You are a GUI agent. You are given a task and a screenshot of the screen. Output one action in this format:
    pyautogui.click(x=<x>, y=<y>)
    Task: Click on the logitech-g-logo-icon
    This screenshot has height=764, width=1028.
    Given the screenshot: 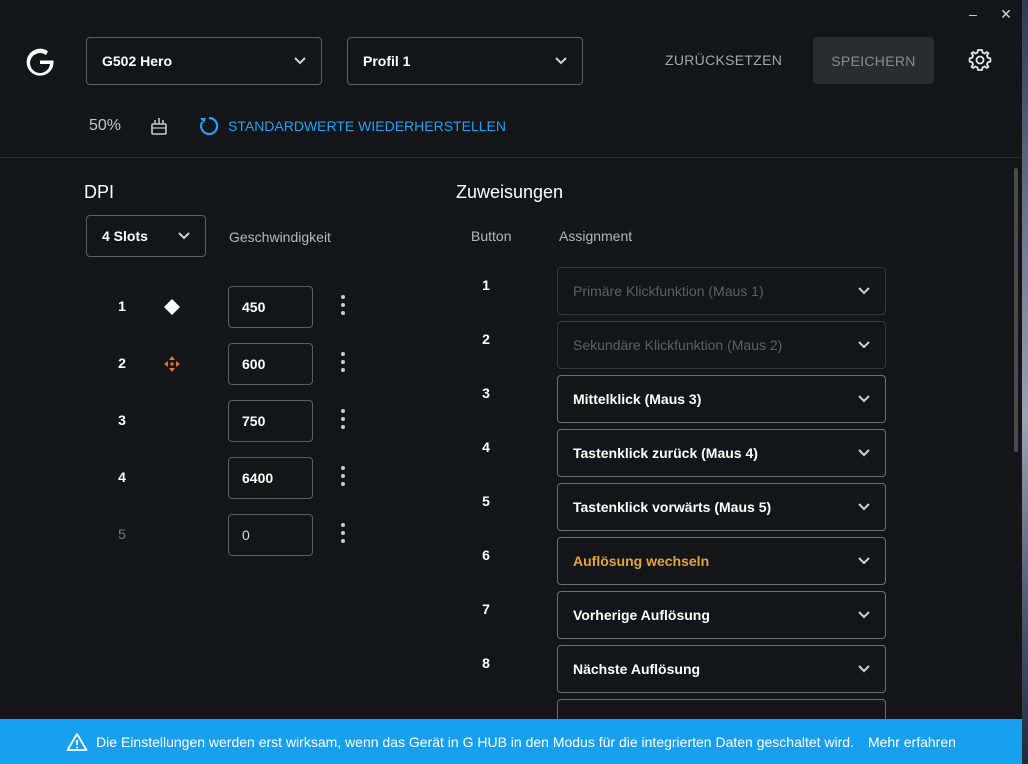 What is the action you would take?
    pyautogui.click(x=40, y=62)
    